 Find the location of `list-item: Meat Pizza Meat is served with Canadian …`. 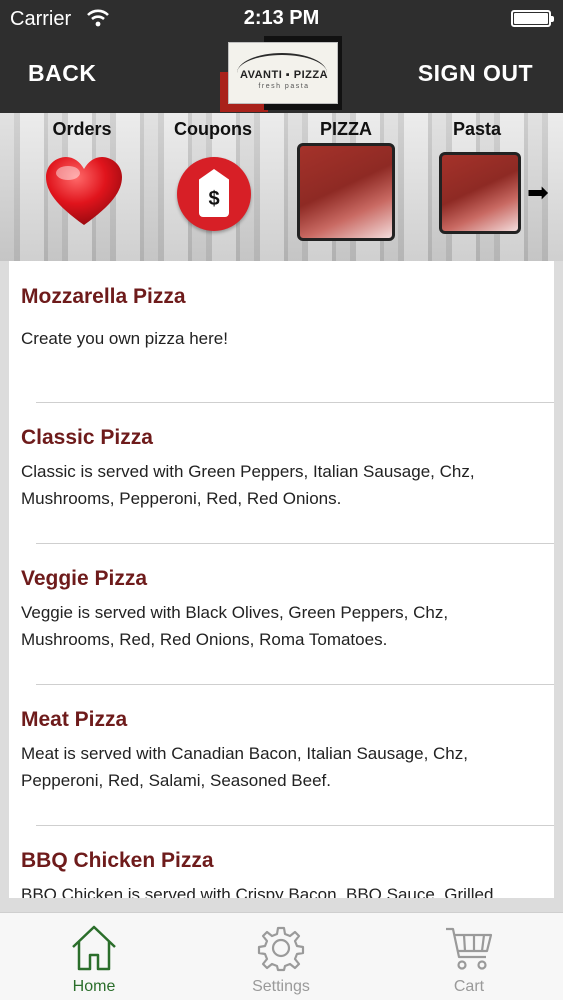

list-item: Meat Pizza Meat is served with Canadian … is located at coordinates (281, 755).